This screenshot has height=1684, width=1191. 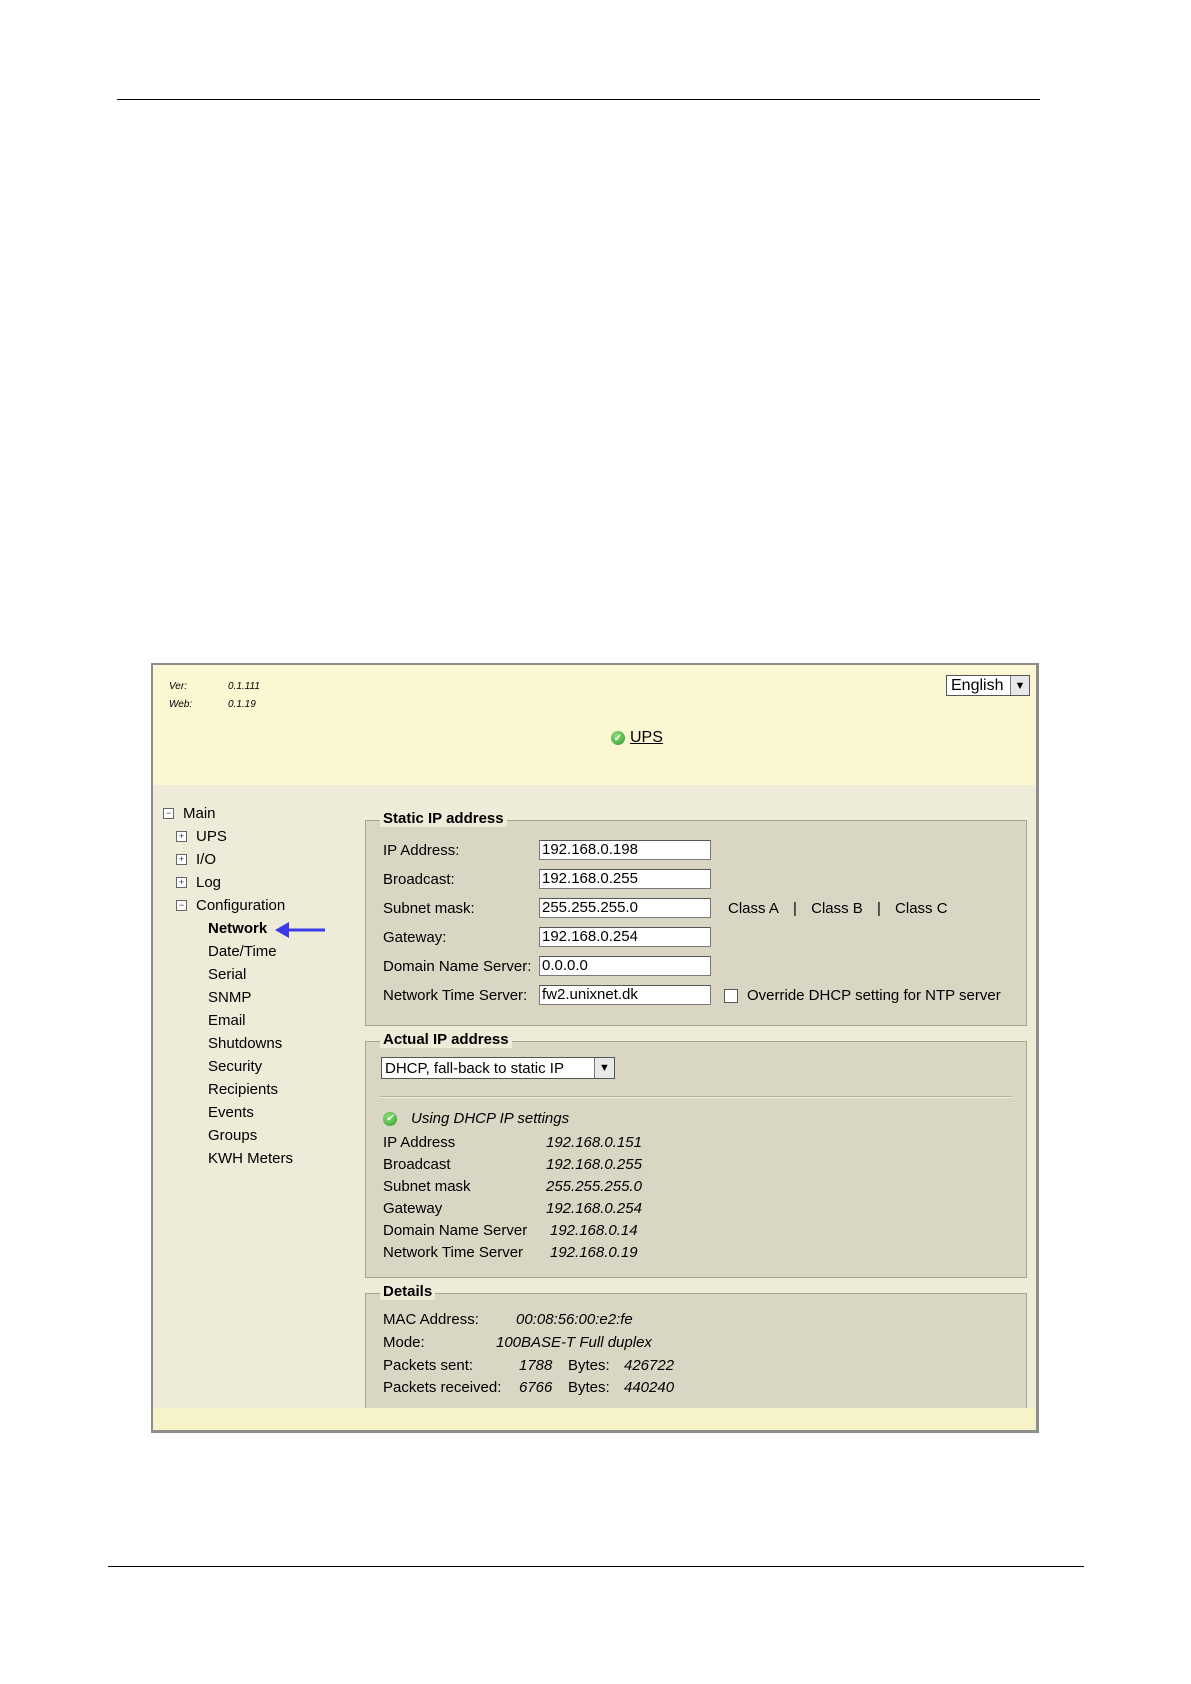 What do you see at coordinates (241, 905) in the screenshot?
I see `nav-label: Configuration` at bounding box center [241, 905].